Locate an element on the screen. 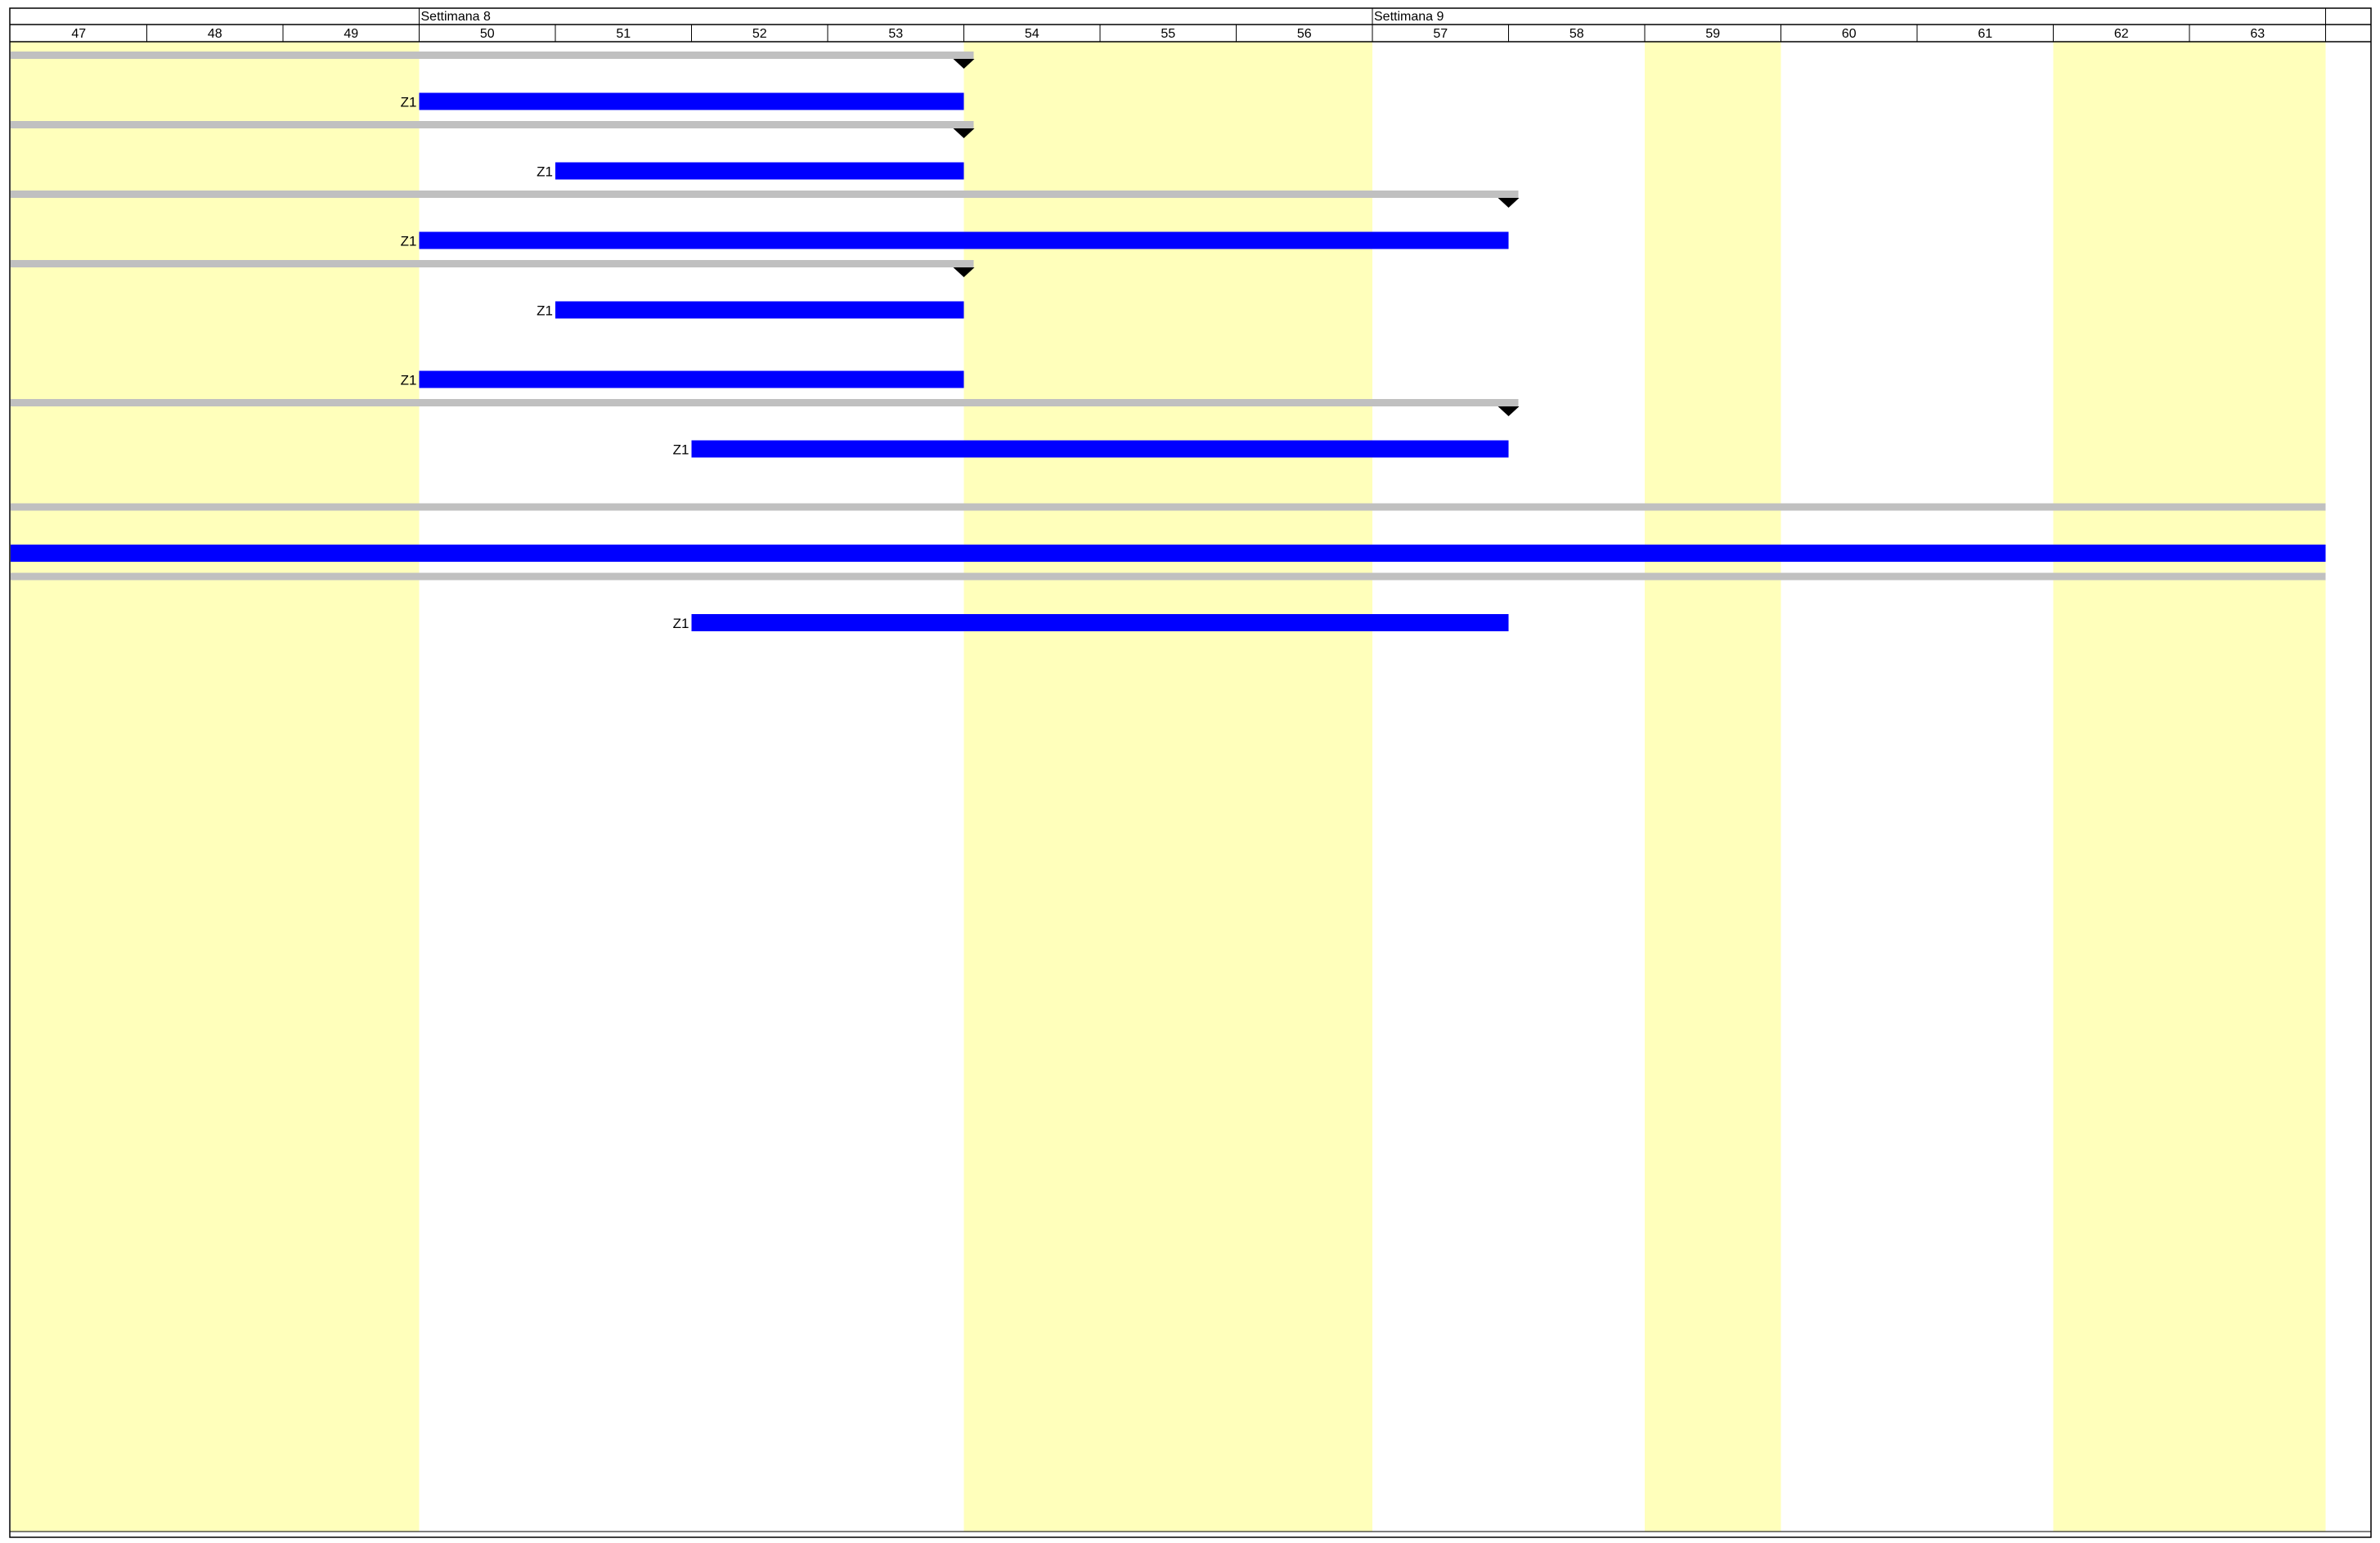 This screenshot has width=2380, height=1543. day-label: 55 is located at coordinates (1168, 34).